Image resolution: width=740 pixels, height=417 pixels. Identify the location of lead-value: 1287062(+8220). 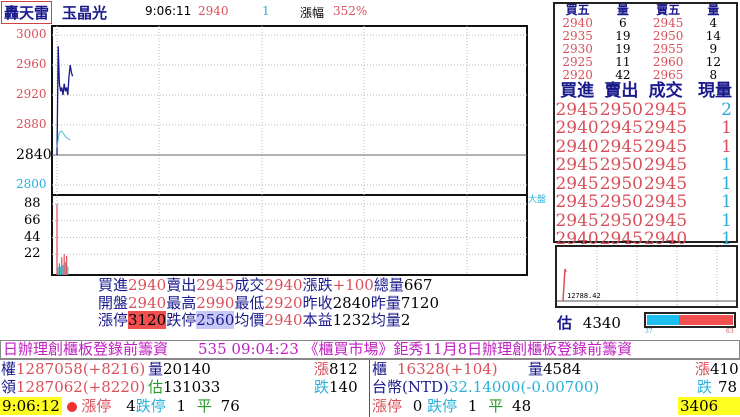
(81, 387).